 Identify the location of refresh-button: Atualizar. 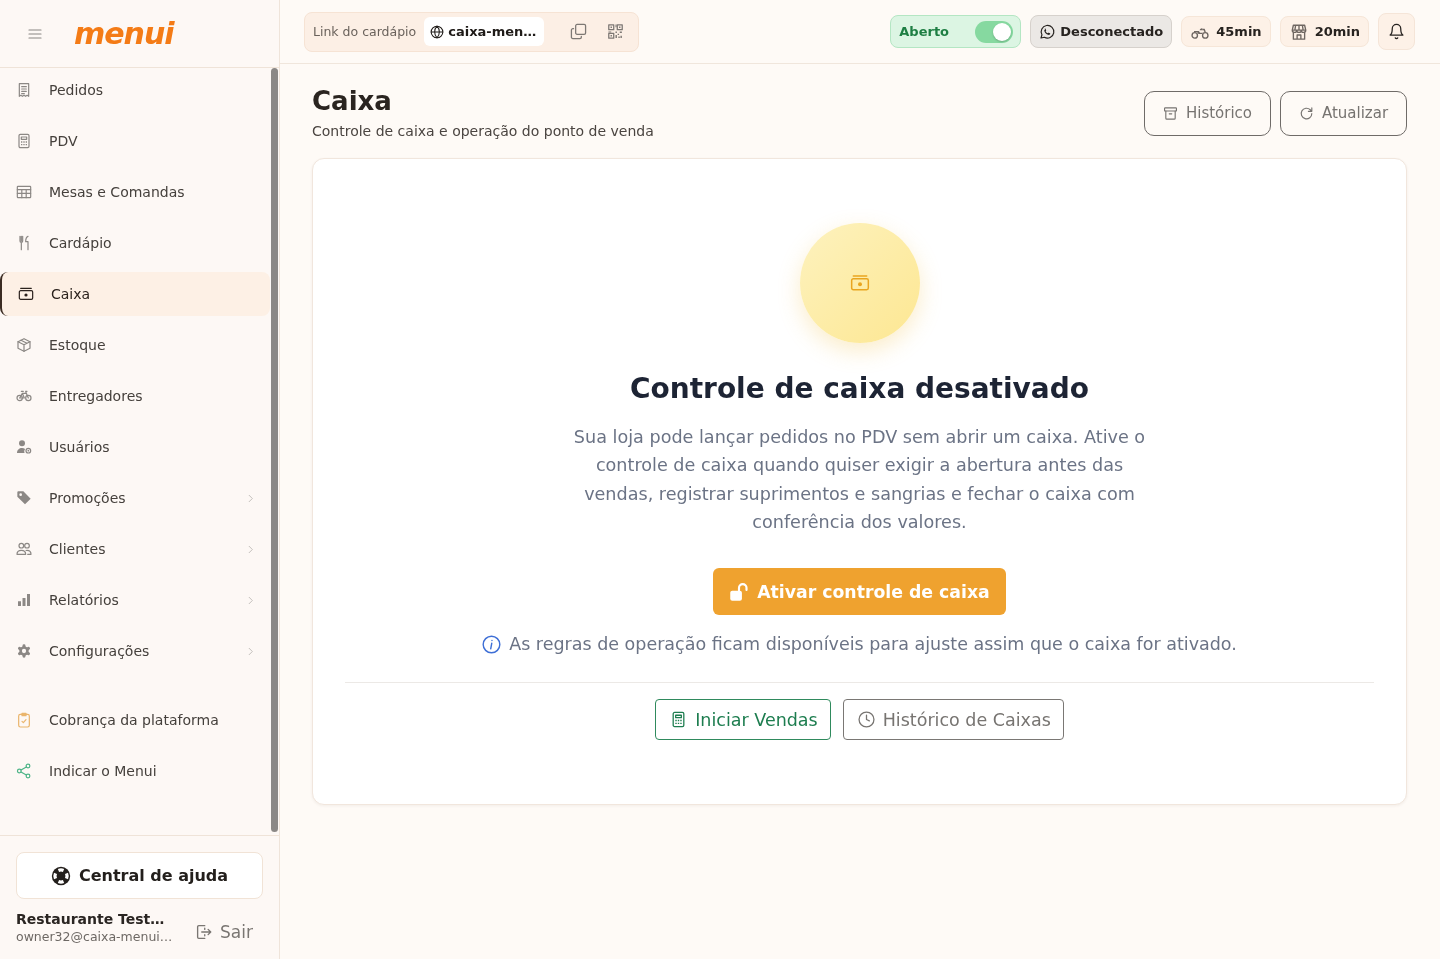
(1343, 113).